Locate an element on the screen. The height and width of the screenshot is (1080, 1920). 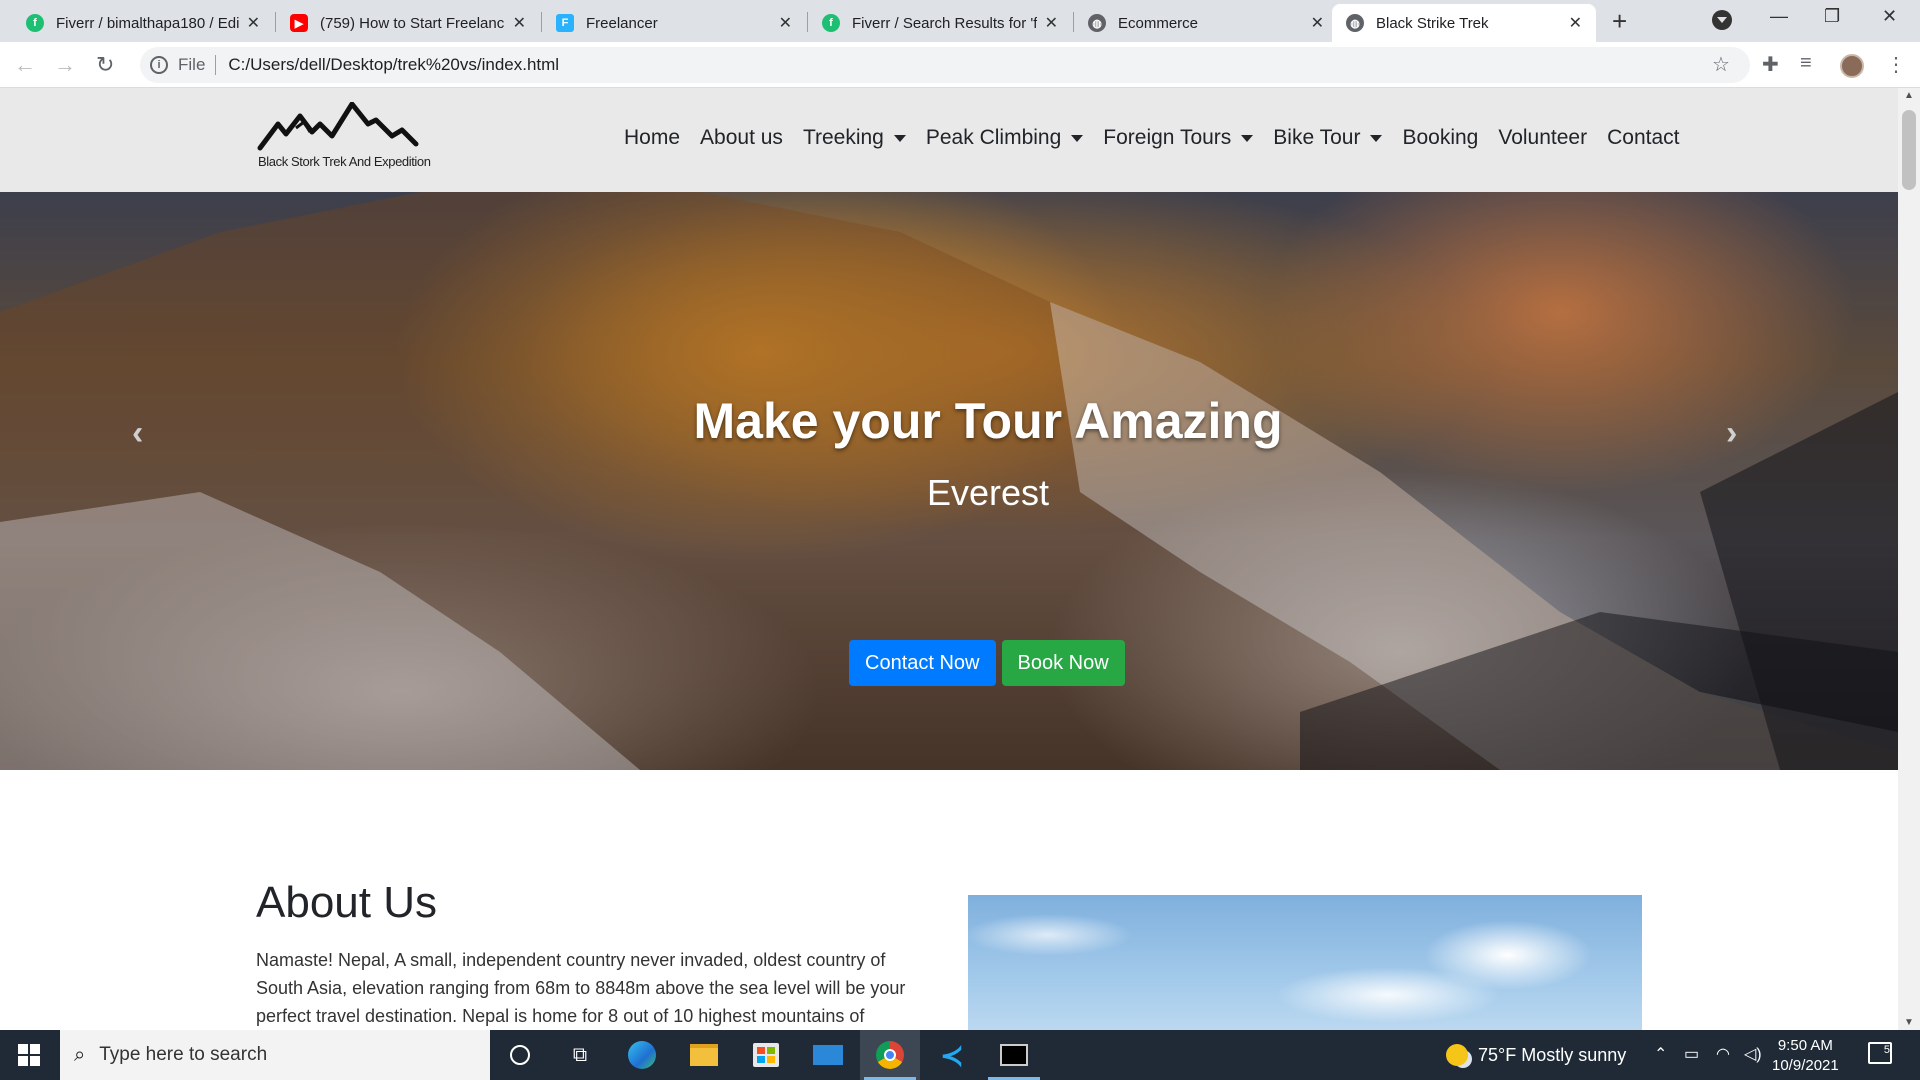
bookmark-star-icon: ☆ is located at coordinates (1721, 64).